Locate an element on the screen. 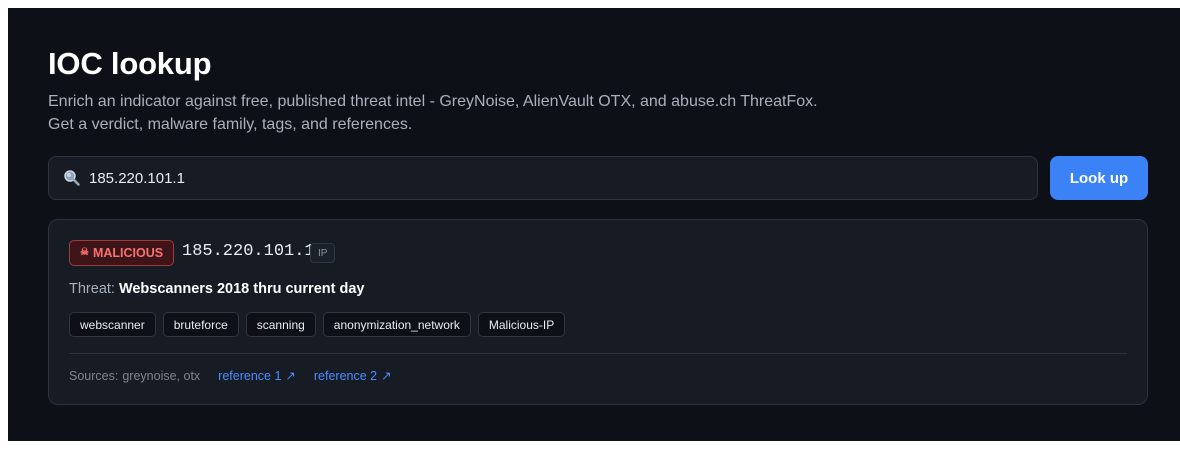  threat-name: Webscanners 2018 thru current day is located at coordinates (241, 289).